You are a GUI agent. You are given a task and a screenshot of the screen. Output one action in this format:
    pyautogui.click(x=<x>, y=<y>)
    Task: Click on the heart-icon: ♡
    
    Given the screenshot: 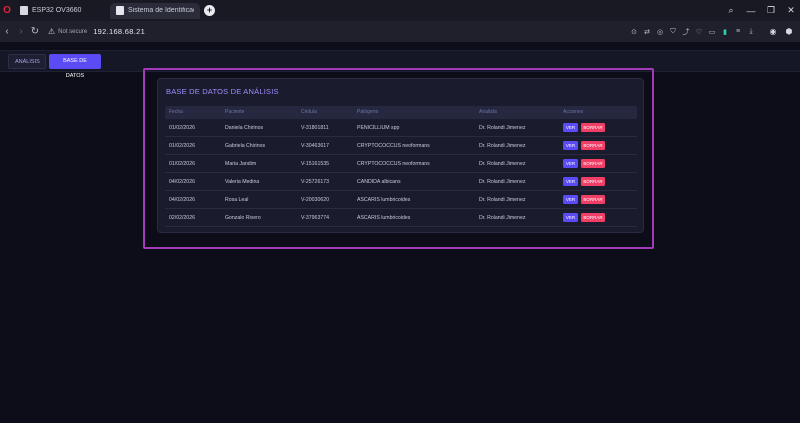 What is the action you would take?
    pyautogui.click(x=699, y=32)
    